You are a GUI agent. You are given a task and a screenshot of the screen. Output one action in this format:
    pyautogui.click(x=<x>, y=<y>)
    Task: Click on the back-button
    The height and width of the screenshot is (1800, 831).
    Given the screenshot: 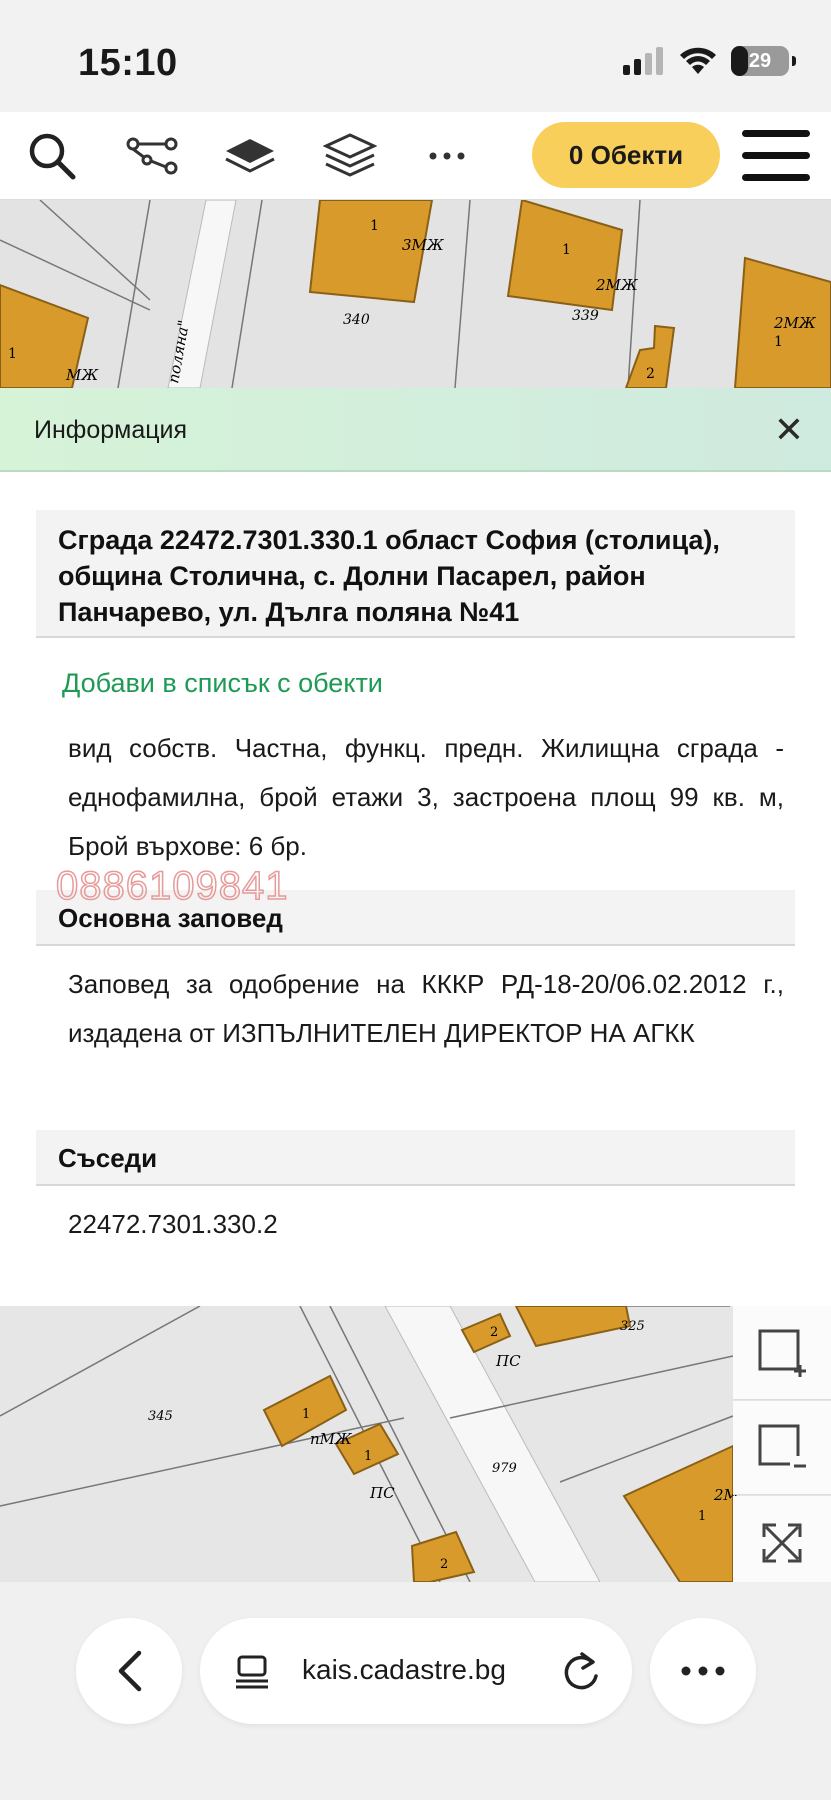 What is the action you would take?
    pyautogui.click(x=129, y=1671)
    